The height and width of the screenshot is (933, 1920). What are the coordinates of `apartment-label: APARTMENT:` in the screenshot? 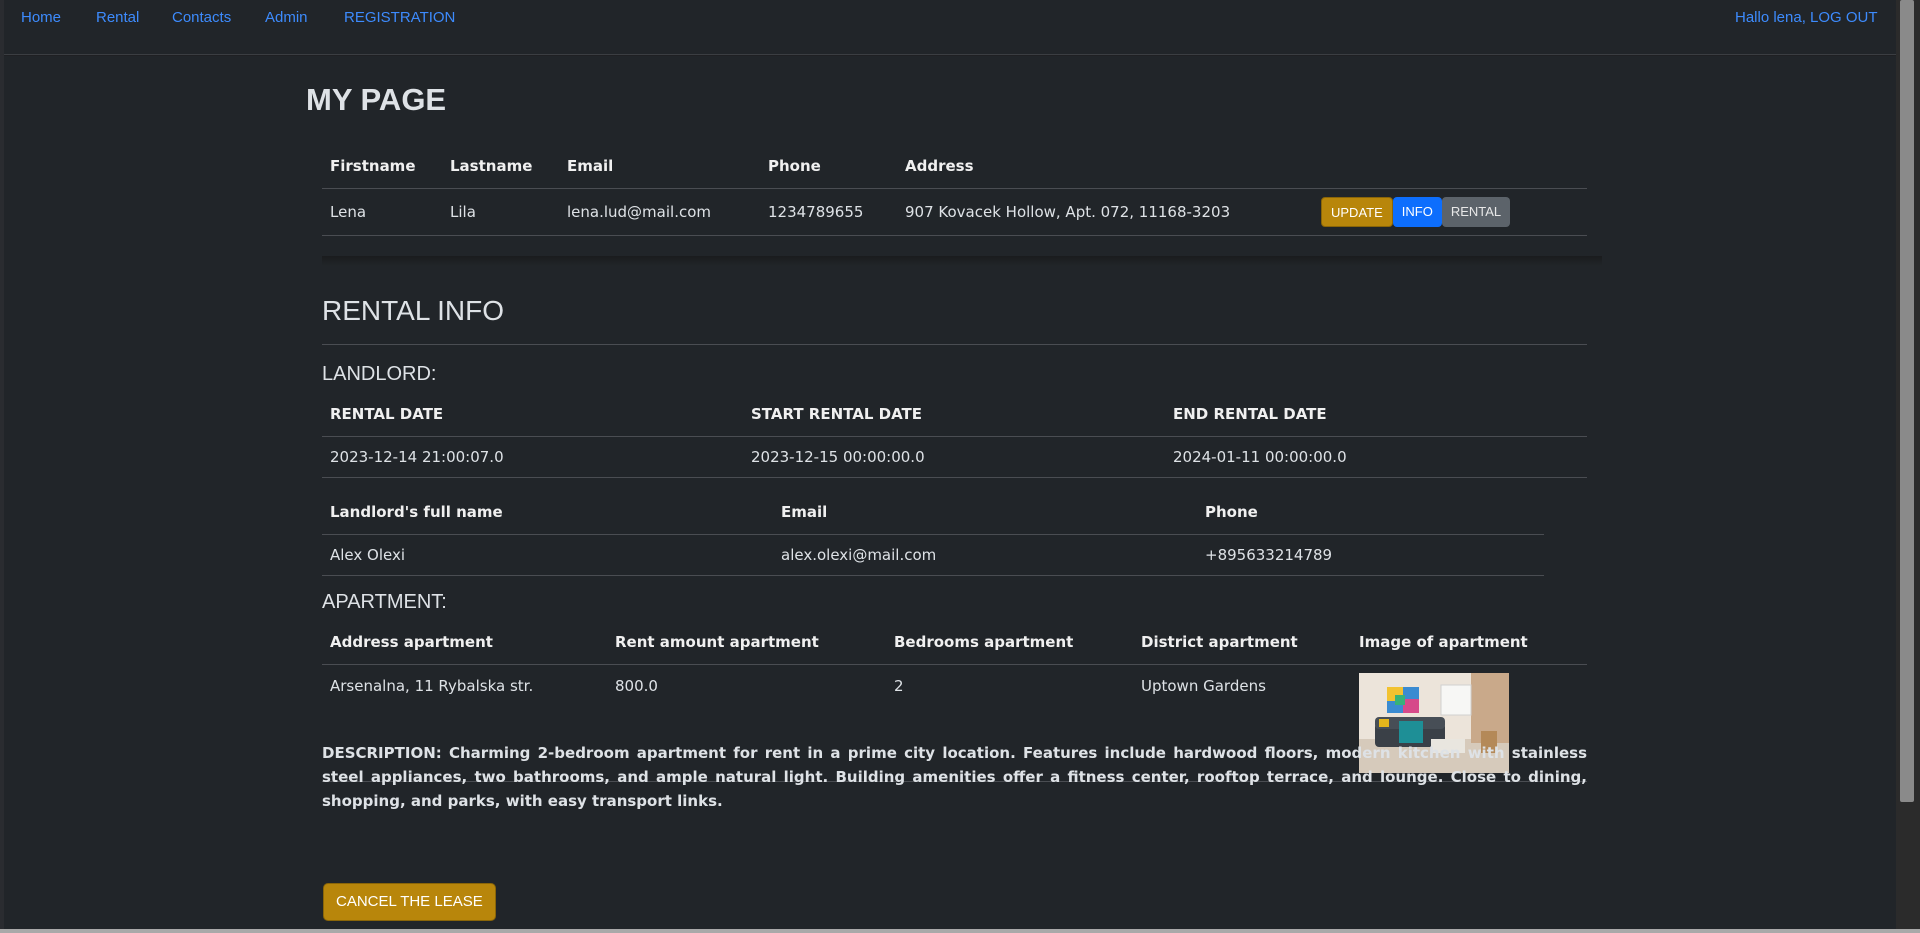 It's located at (384, 602).